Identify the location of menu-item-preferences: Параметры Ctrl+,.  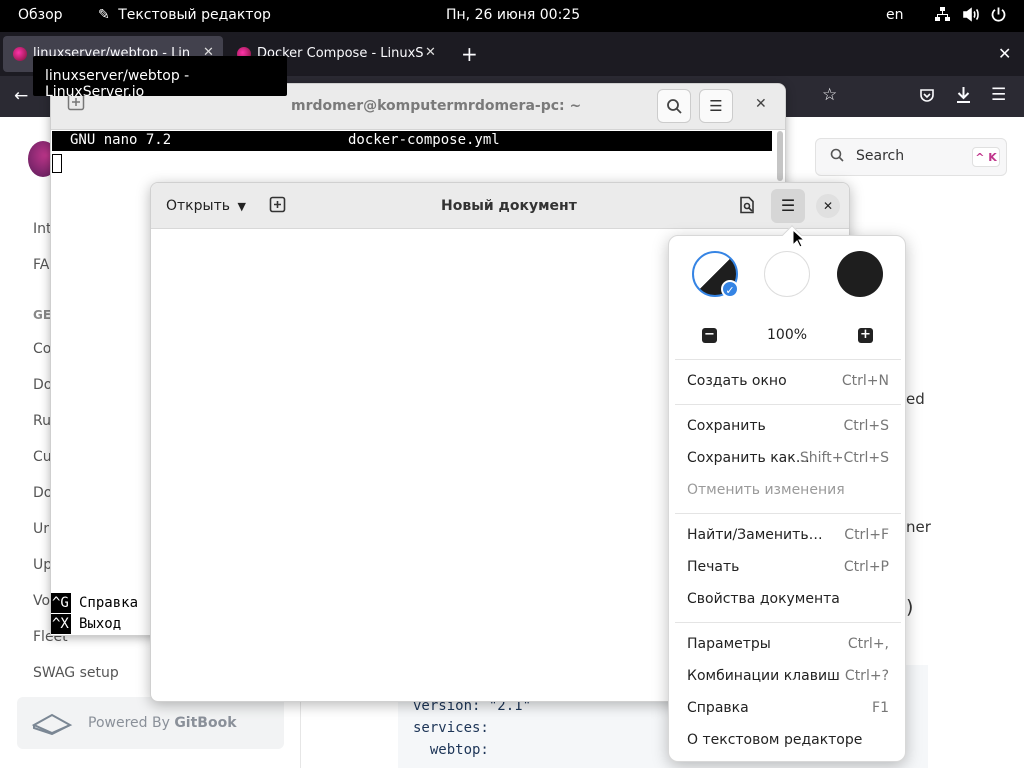
(788, 645).